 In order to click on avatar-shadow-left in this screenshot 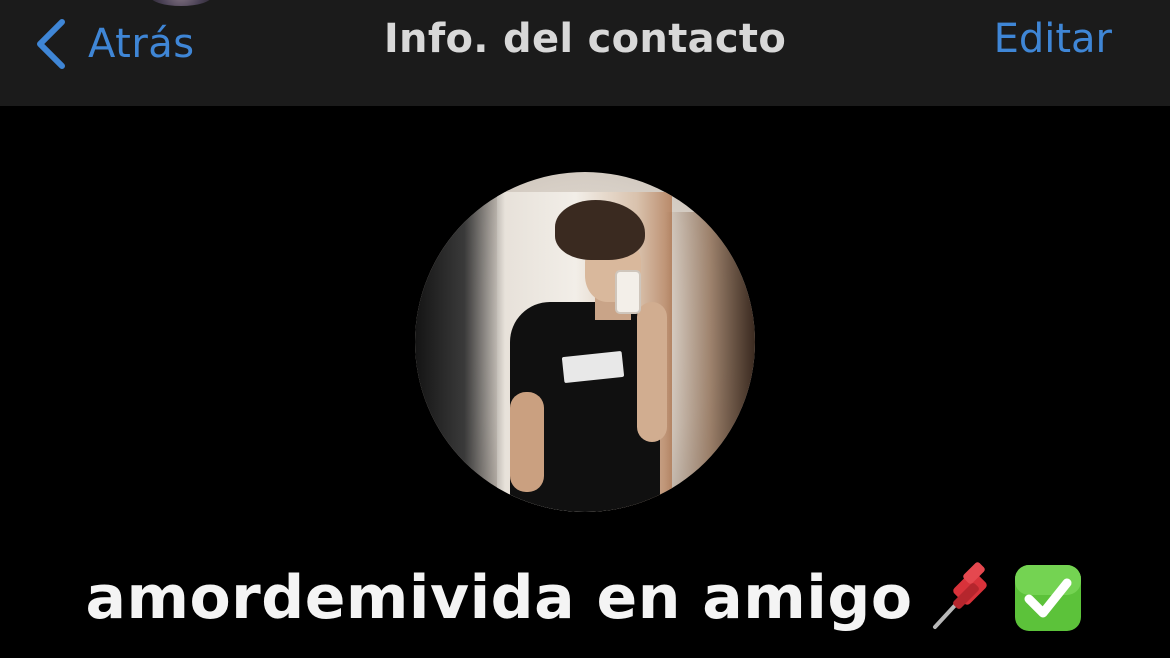, I will do `click(460, 342)`.